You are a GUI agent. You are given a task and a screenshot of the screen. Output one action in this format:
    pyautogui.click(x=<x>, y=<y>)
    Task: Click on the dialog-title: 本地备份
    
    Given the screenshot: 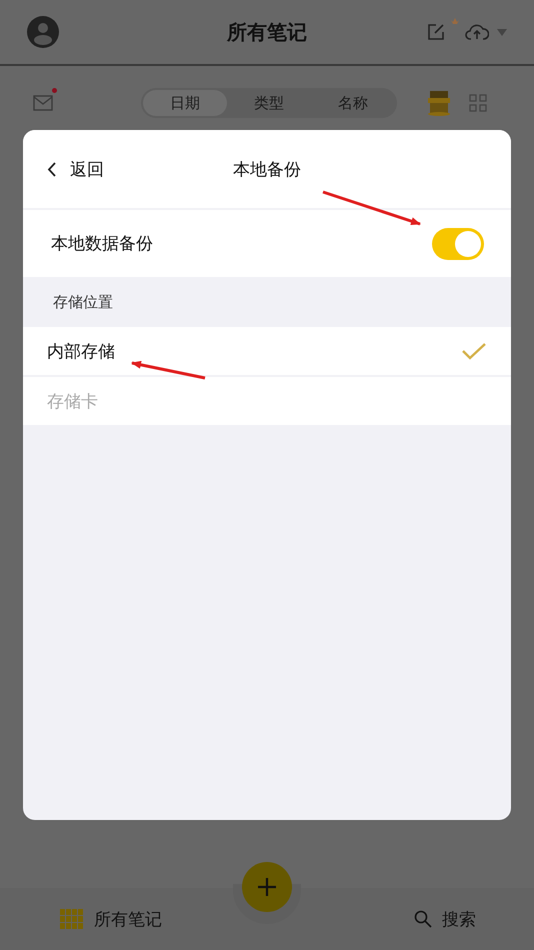 What is the action you would take?
    pyautogui.click(x=267, y=170)
    